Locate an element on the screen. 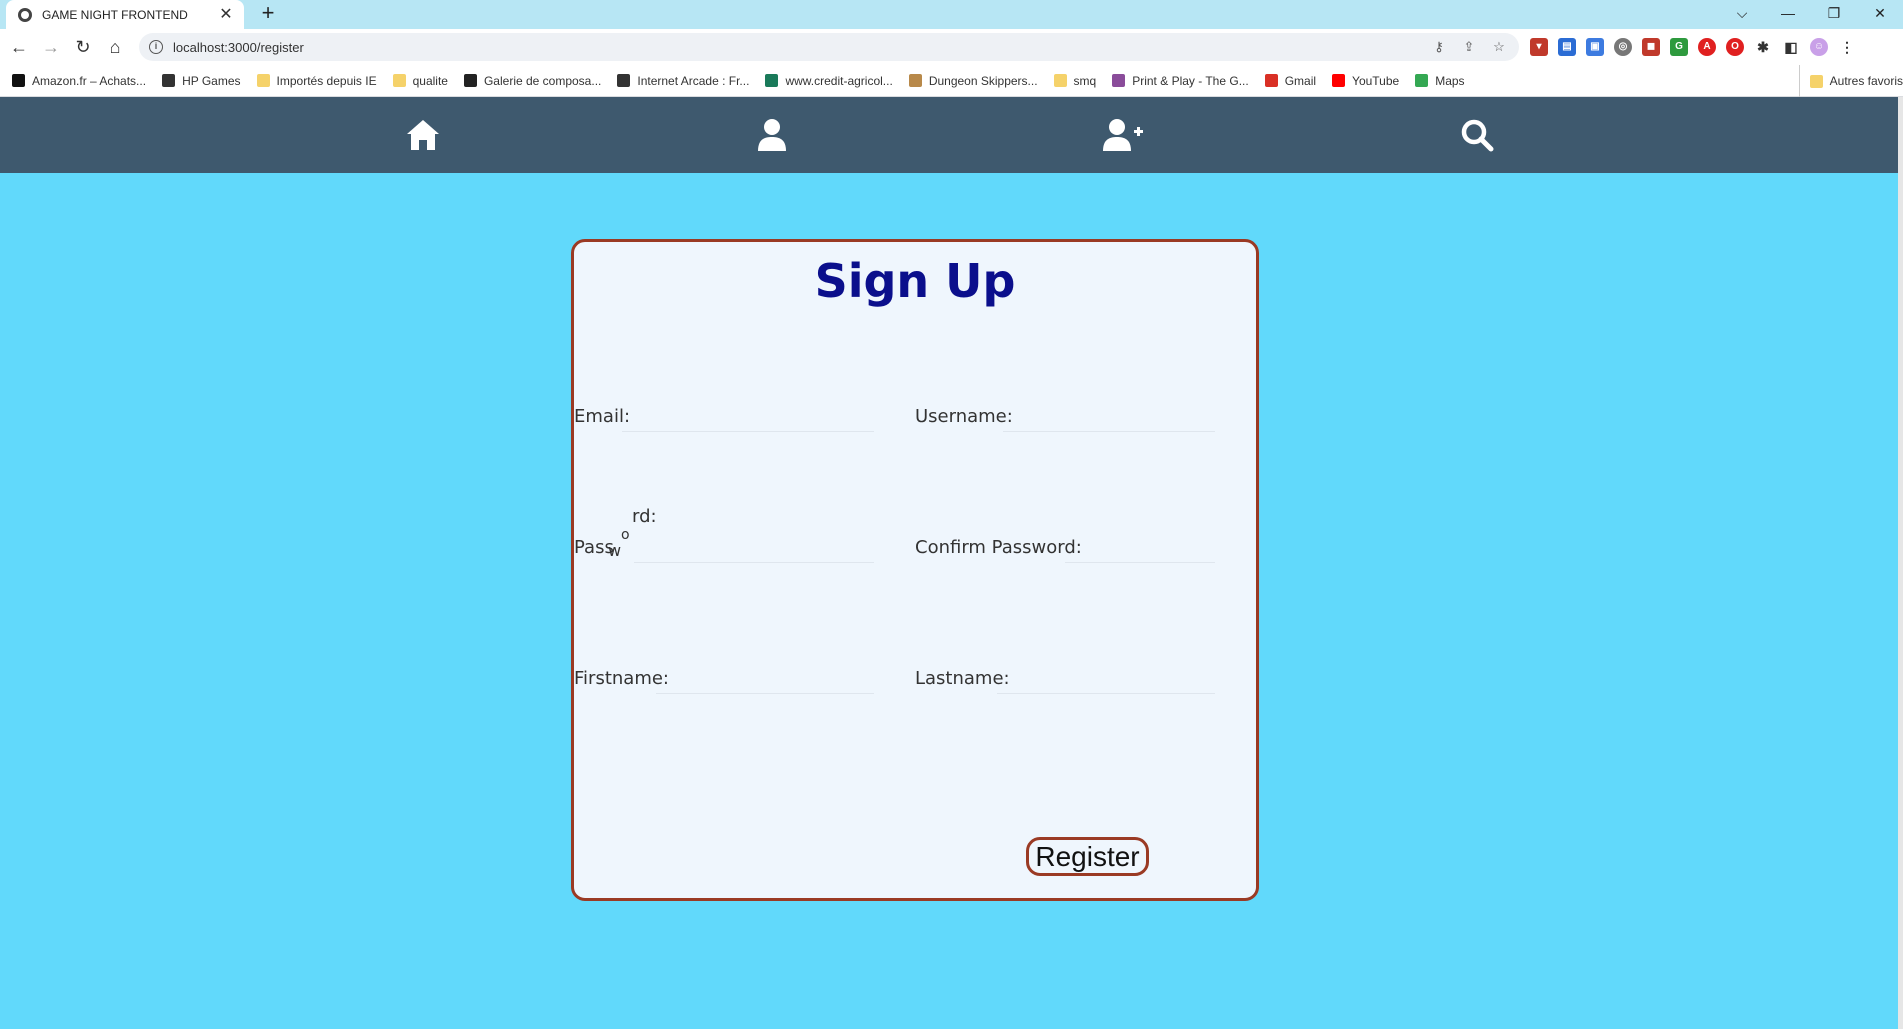 This screenshot has height=1029, width=1903. sidepanel-icon: ◧ is located at coordinates (1791, 47).